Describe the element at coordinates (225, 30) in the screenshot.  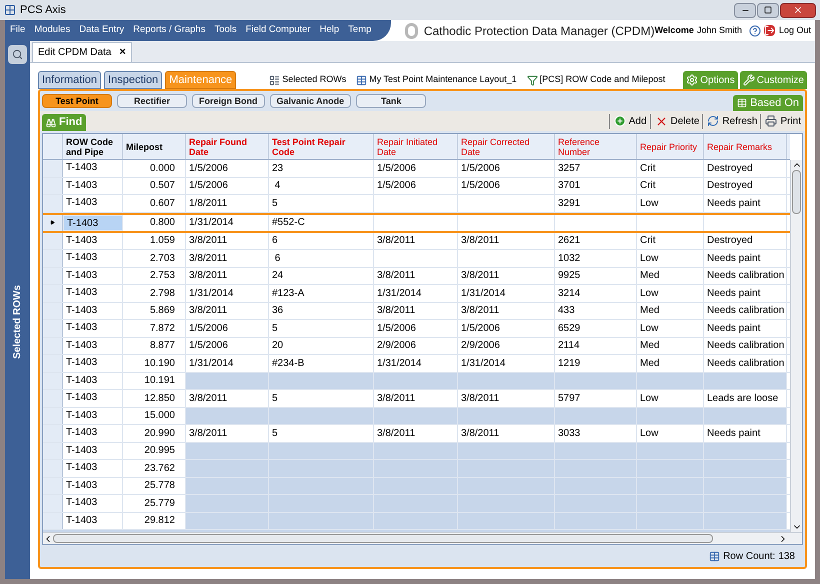
I see `menu-item: Tools` at that location.